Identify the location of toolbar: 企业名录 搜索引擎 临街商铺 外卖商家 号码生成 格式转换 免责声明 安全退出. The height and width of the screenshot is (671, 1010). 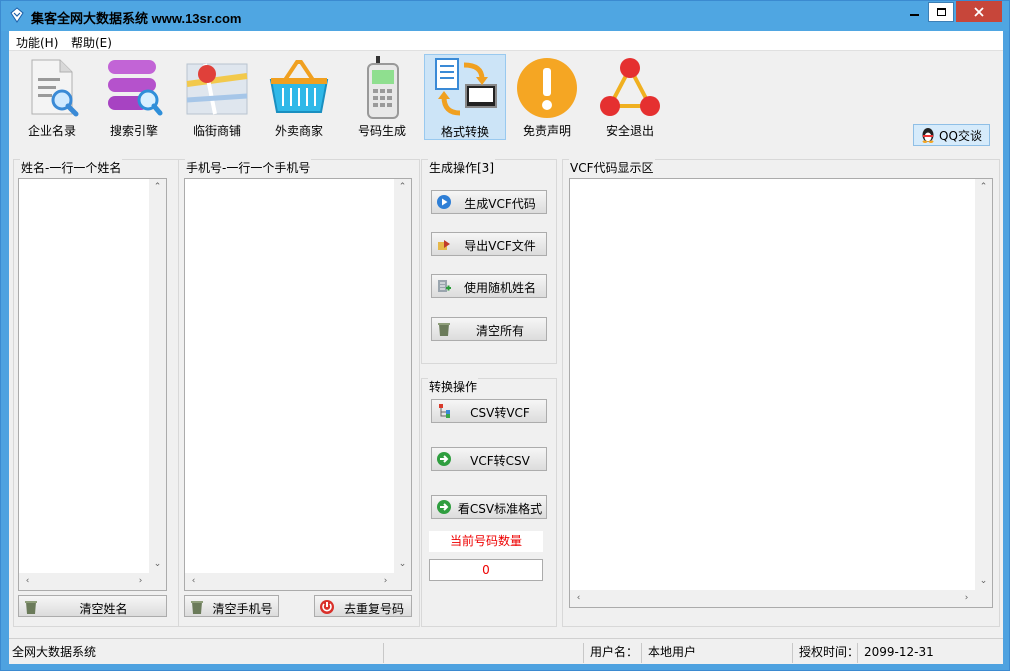
(506, 101).